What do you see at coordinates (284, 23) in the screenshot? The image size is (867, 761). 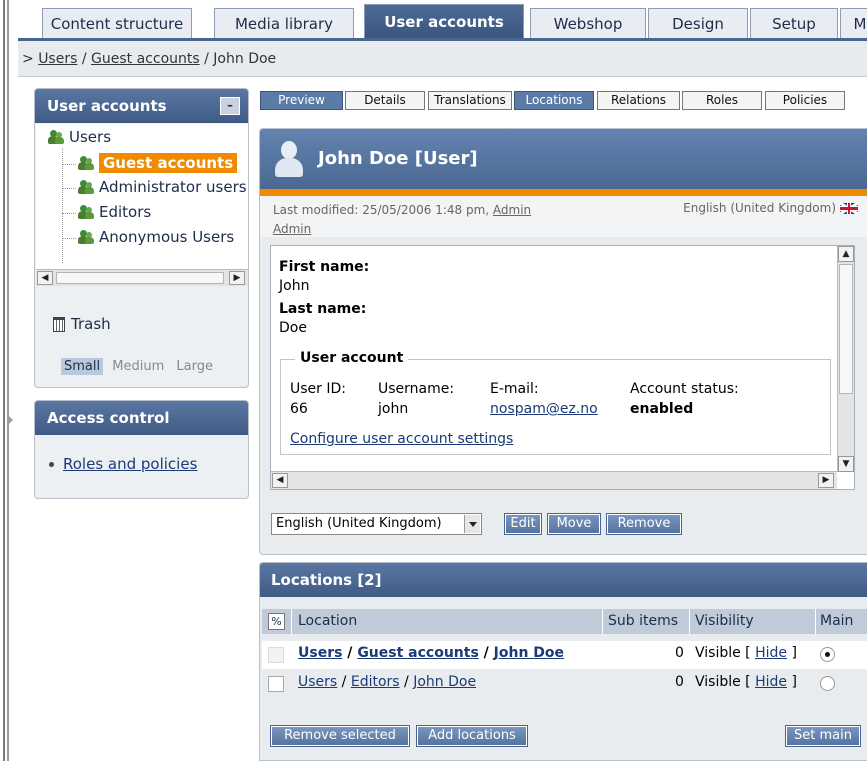 I see `tab-media-library: Media library` at bounding box center [284, 23].